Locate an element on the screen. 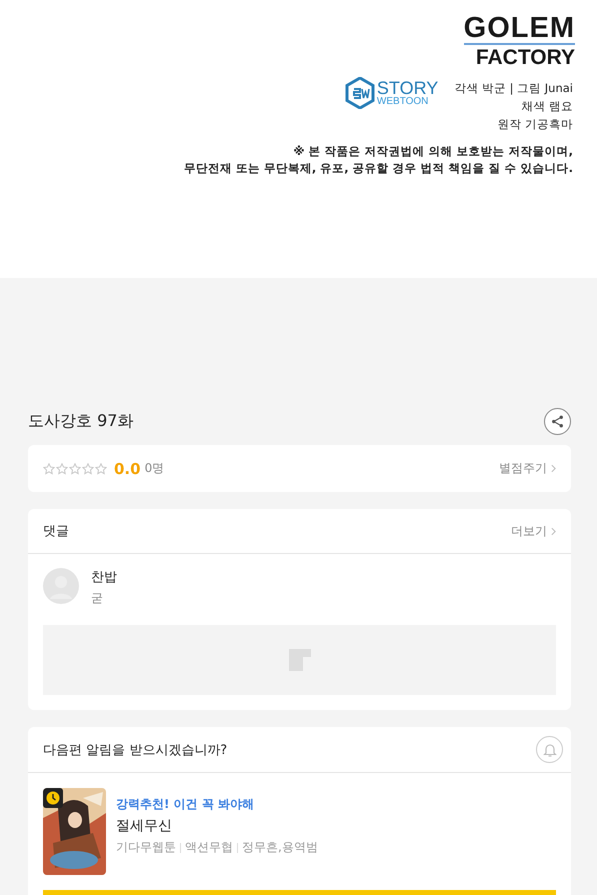 This screenshot has height=895, width=597. bell-icon is located at coordinates (550, 750).